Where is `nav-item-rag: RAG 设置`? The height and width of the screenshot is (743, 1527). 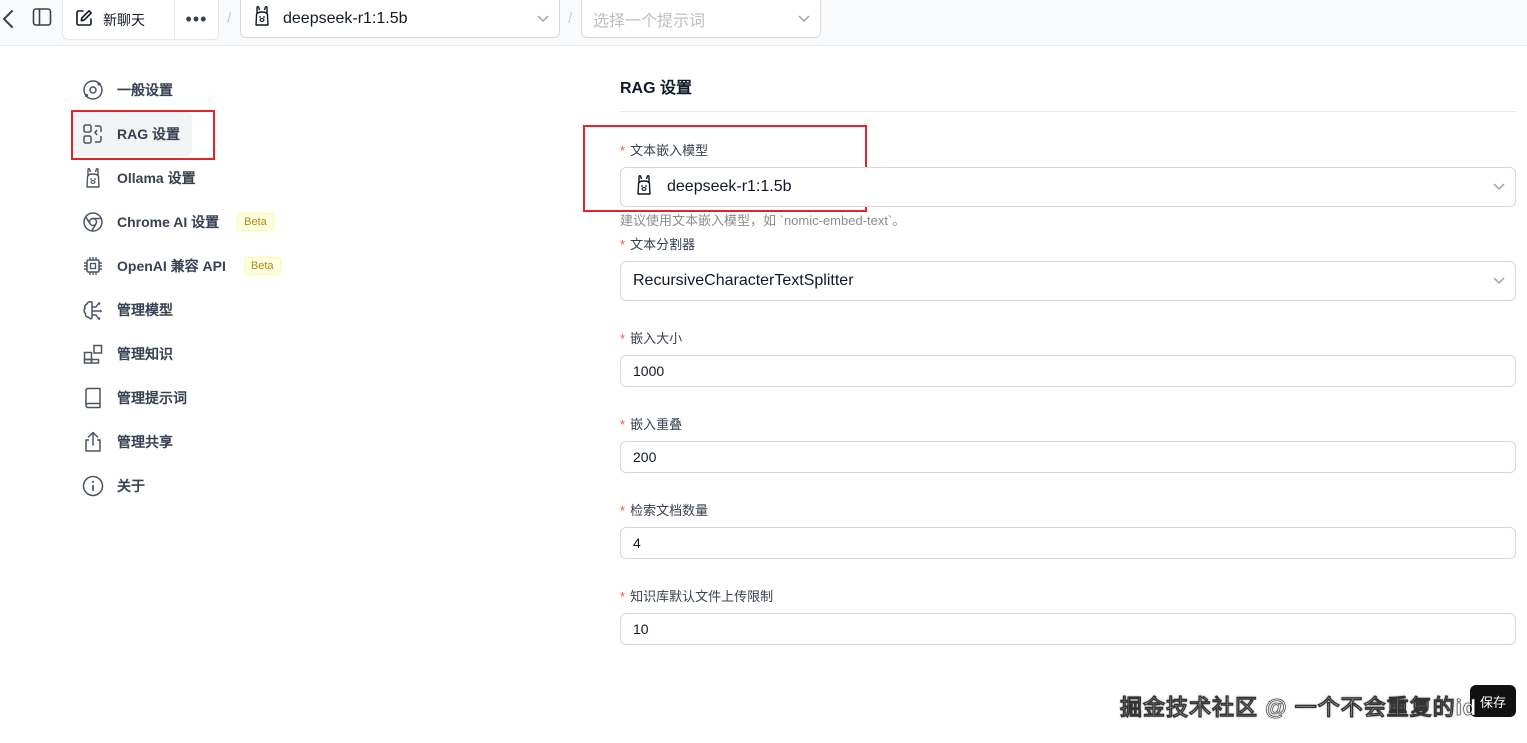 nav-item-rag: RAG 设置 is located at coordinates (132, 134).